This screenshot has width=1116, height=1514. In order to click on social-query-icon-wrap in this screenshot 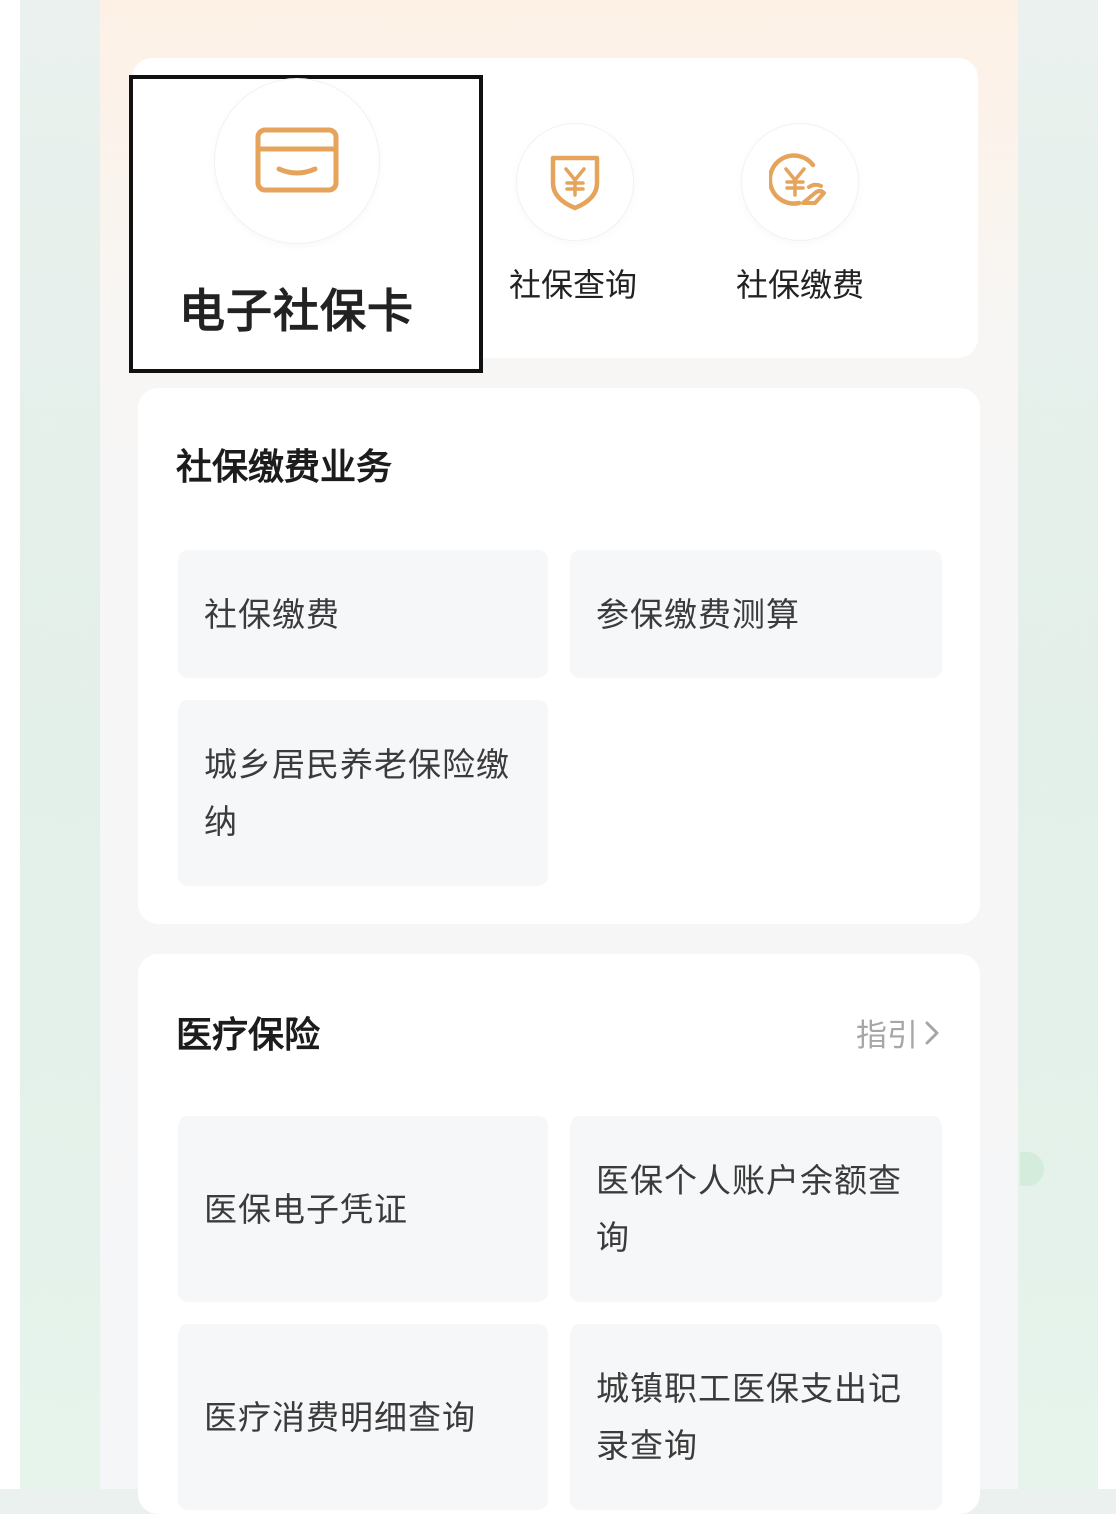, I will do `click(575, 182)`.